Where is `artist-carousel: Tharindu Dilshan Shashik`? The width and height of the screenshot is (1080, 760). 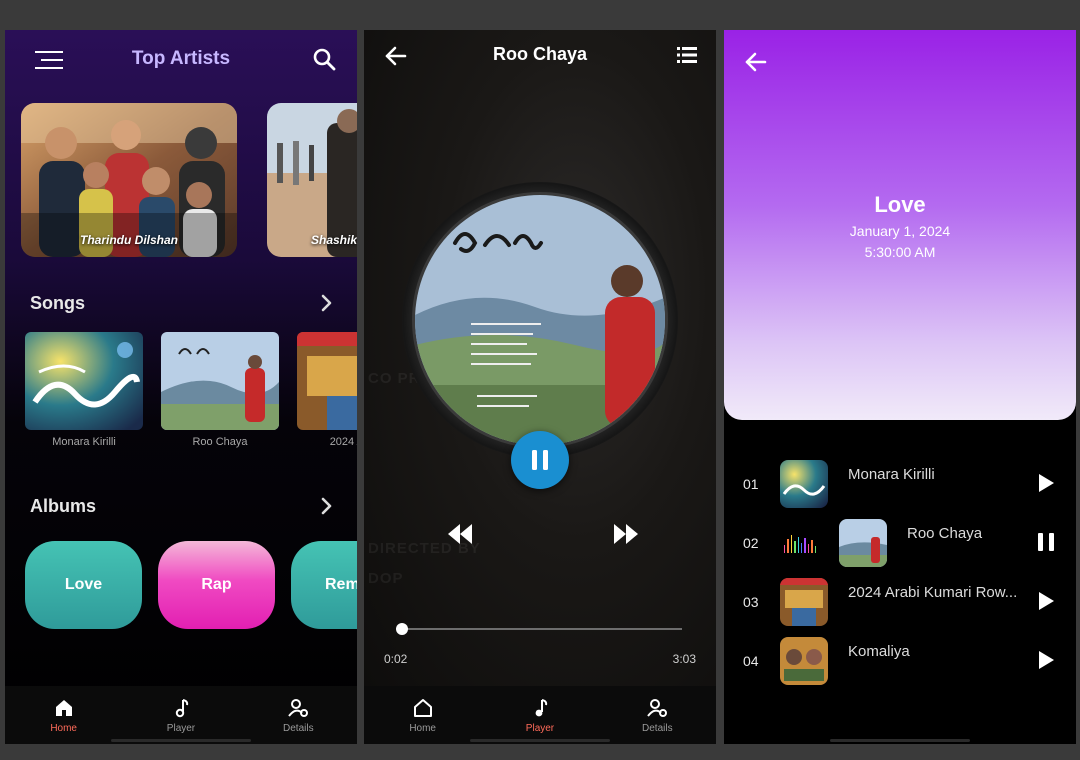
artist-carousel: Tharindu Dilshan Shashik is located at coordinates (189, 180).